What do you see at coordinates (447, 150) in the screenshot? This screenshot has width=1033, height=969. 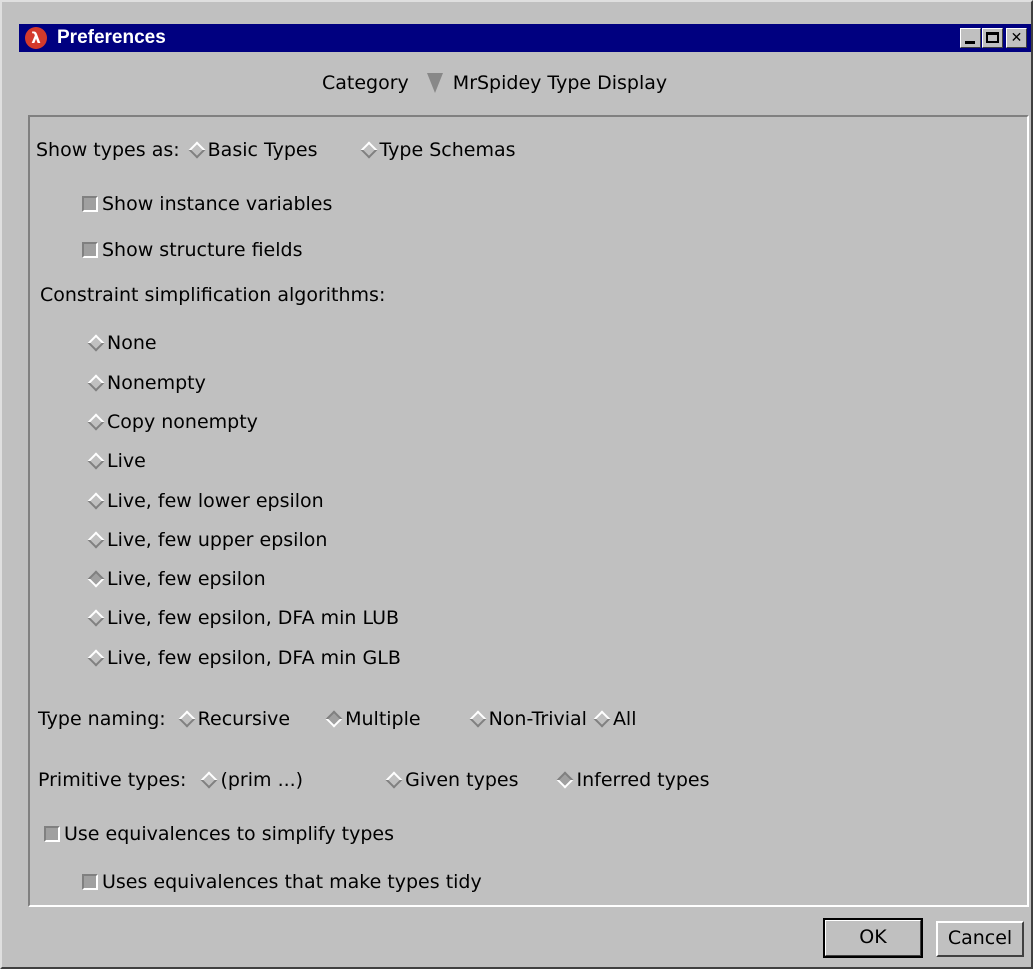 I see `radio-label: Type Schemas` at bounding box center [447, 150].